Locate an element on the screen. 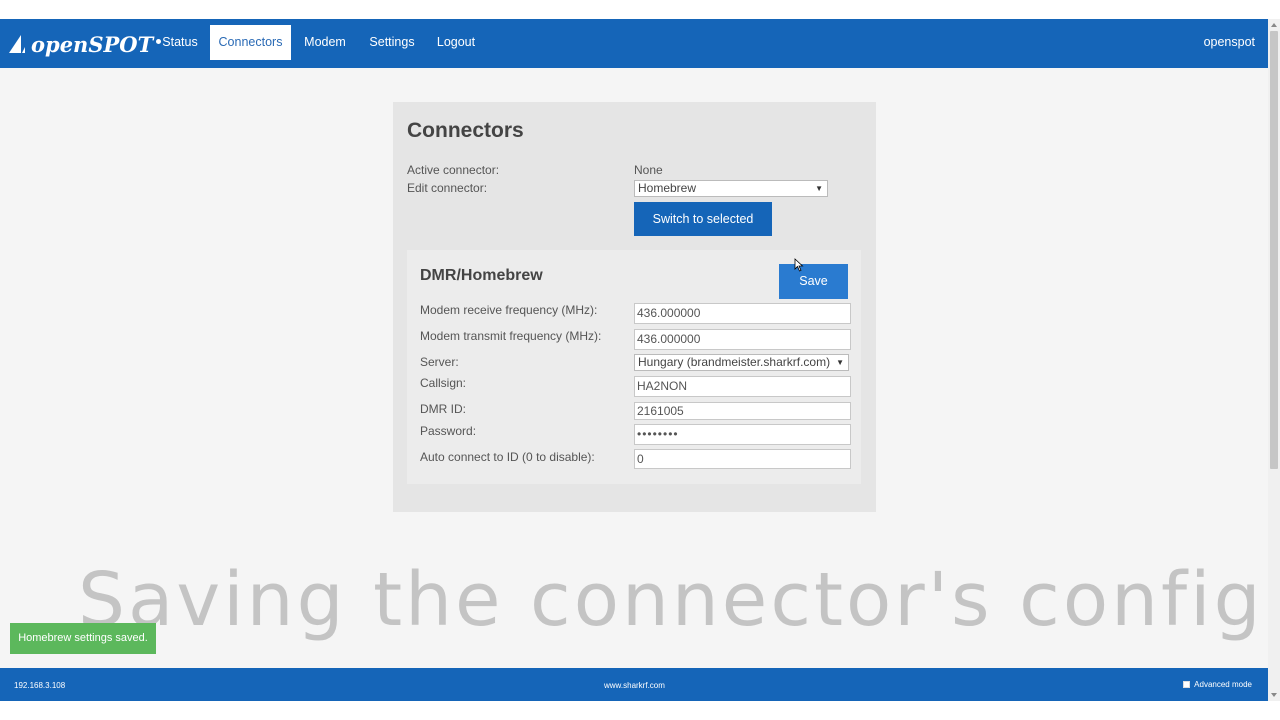 The height and width of the screenshot is (720, 1280). callsign-label: Callsign: is located at coordinates (443, 383).